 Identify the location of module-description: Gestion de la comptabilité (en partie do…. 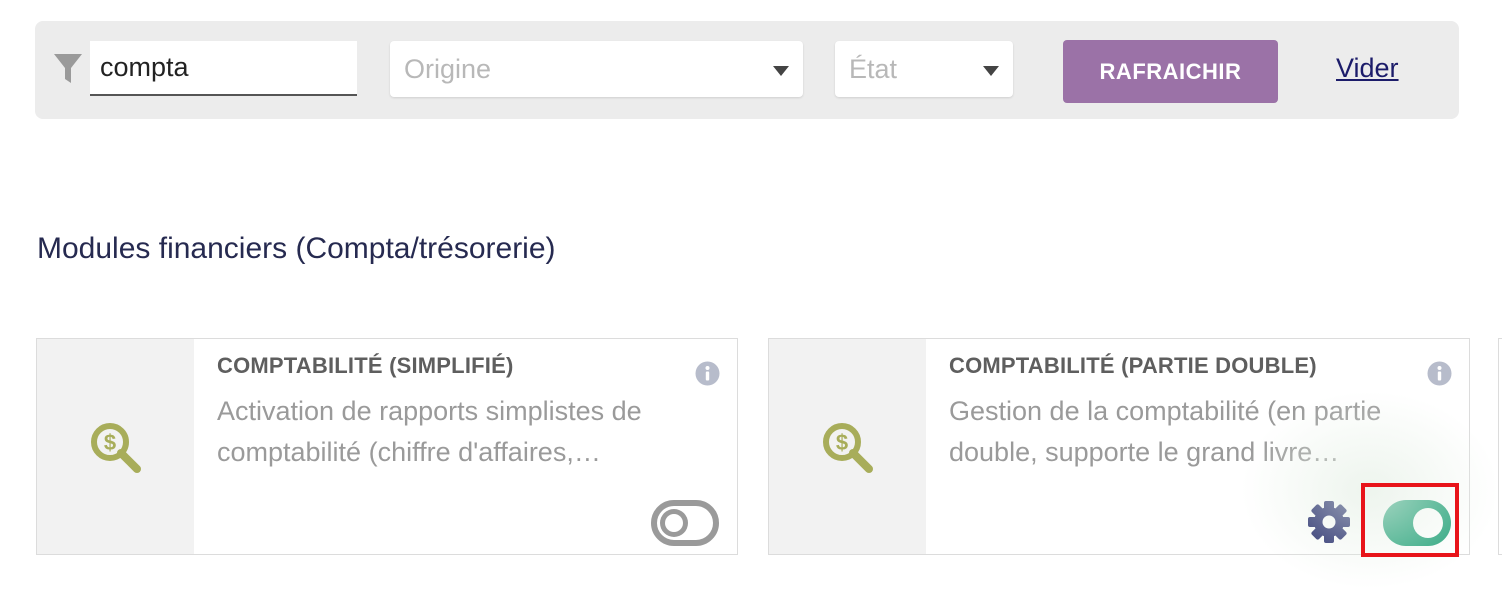
(1165, 431).